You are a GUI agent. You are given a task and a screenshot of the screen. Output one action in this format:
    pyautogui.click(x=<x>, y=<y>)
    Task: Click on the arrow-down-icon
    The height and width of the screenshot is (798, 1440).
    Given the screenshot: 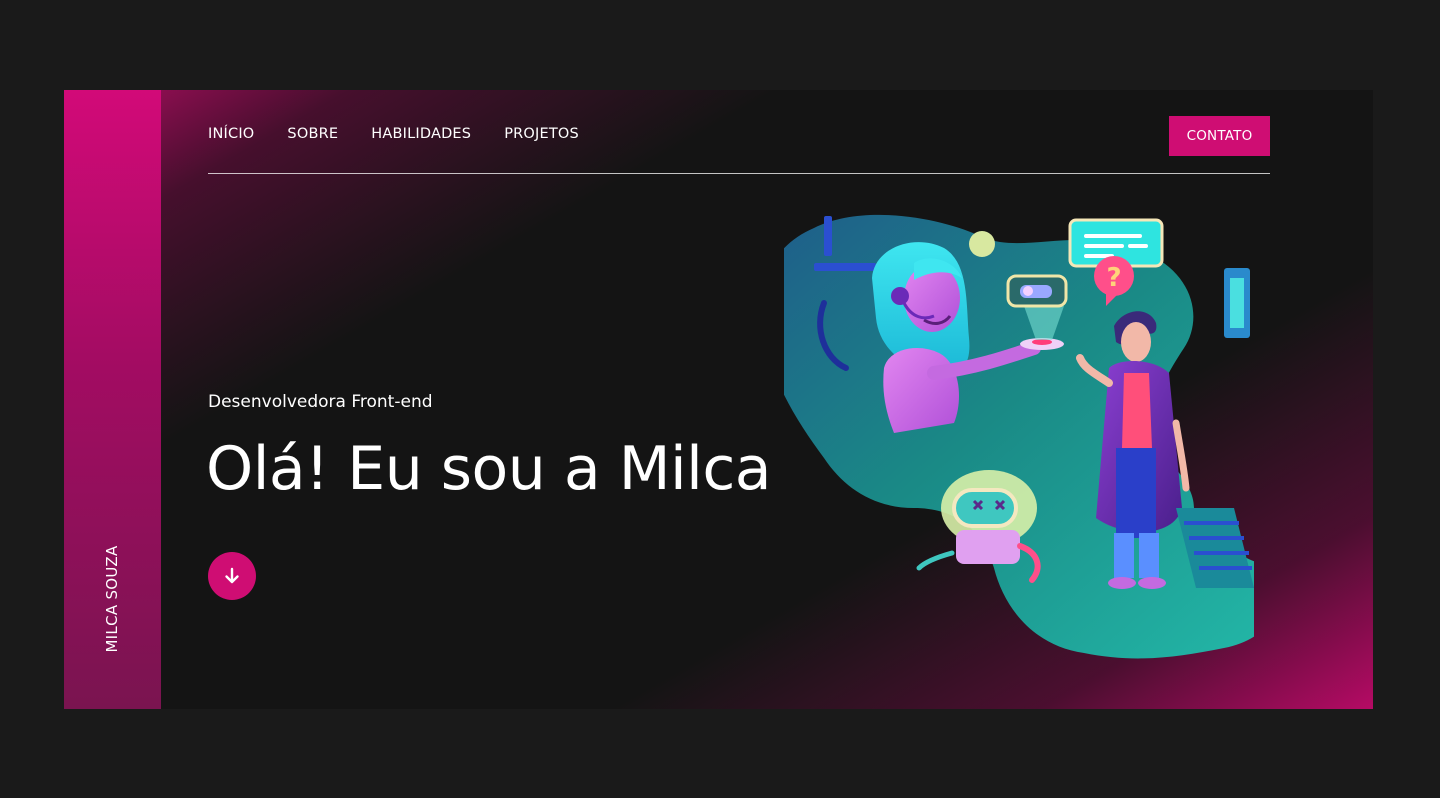 What is the action you would take?
    pyautogui.click(x=232, y=575)
    